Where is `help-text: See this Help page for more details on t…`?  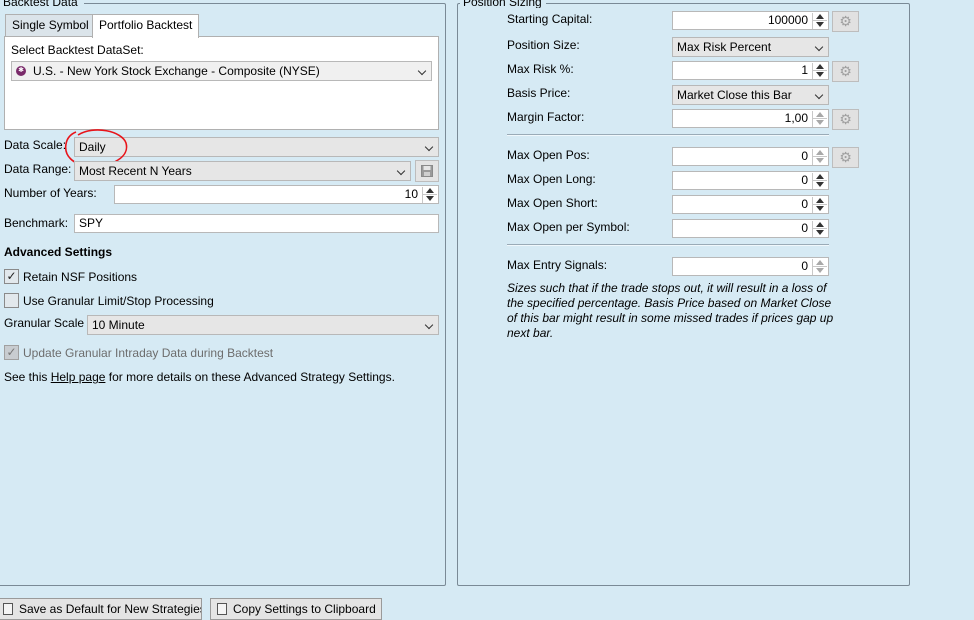
help-text: See this Help page for more details on t… is located at coordinates (199, 377).